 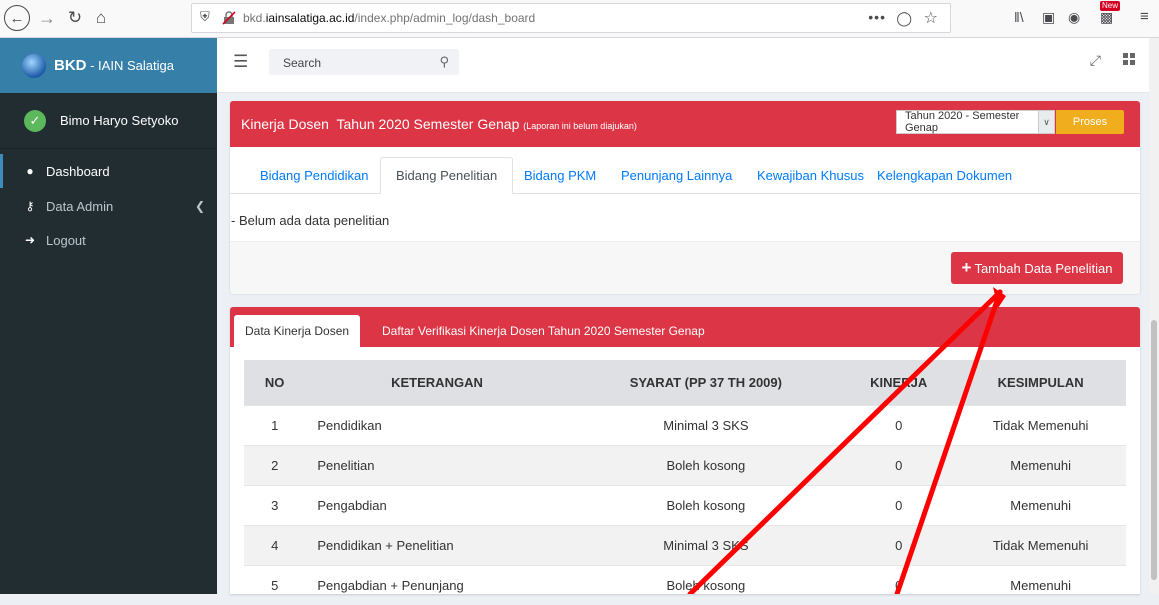 I want to click on cell-keterangan: Pendidikan + Penelitian, so click(x=437, y=546).